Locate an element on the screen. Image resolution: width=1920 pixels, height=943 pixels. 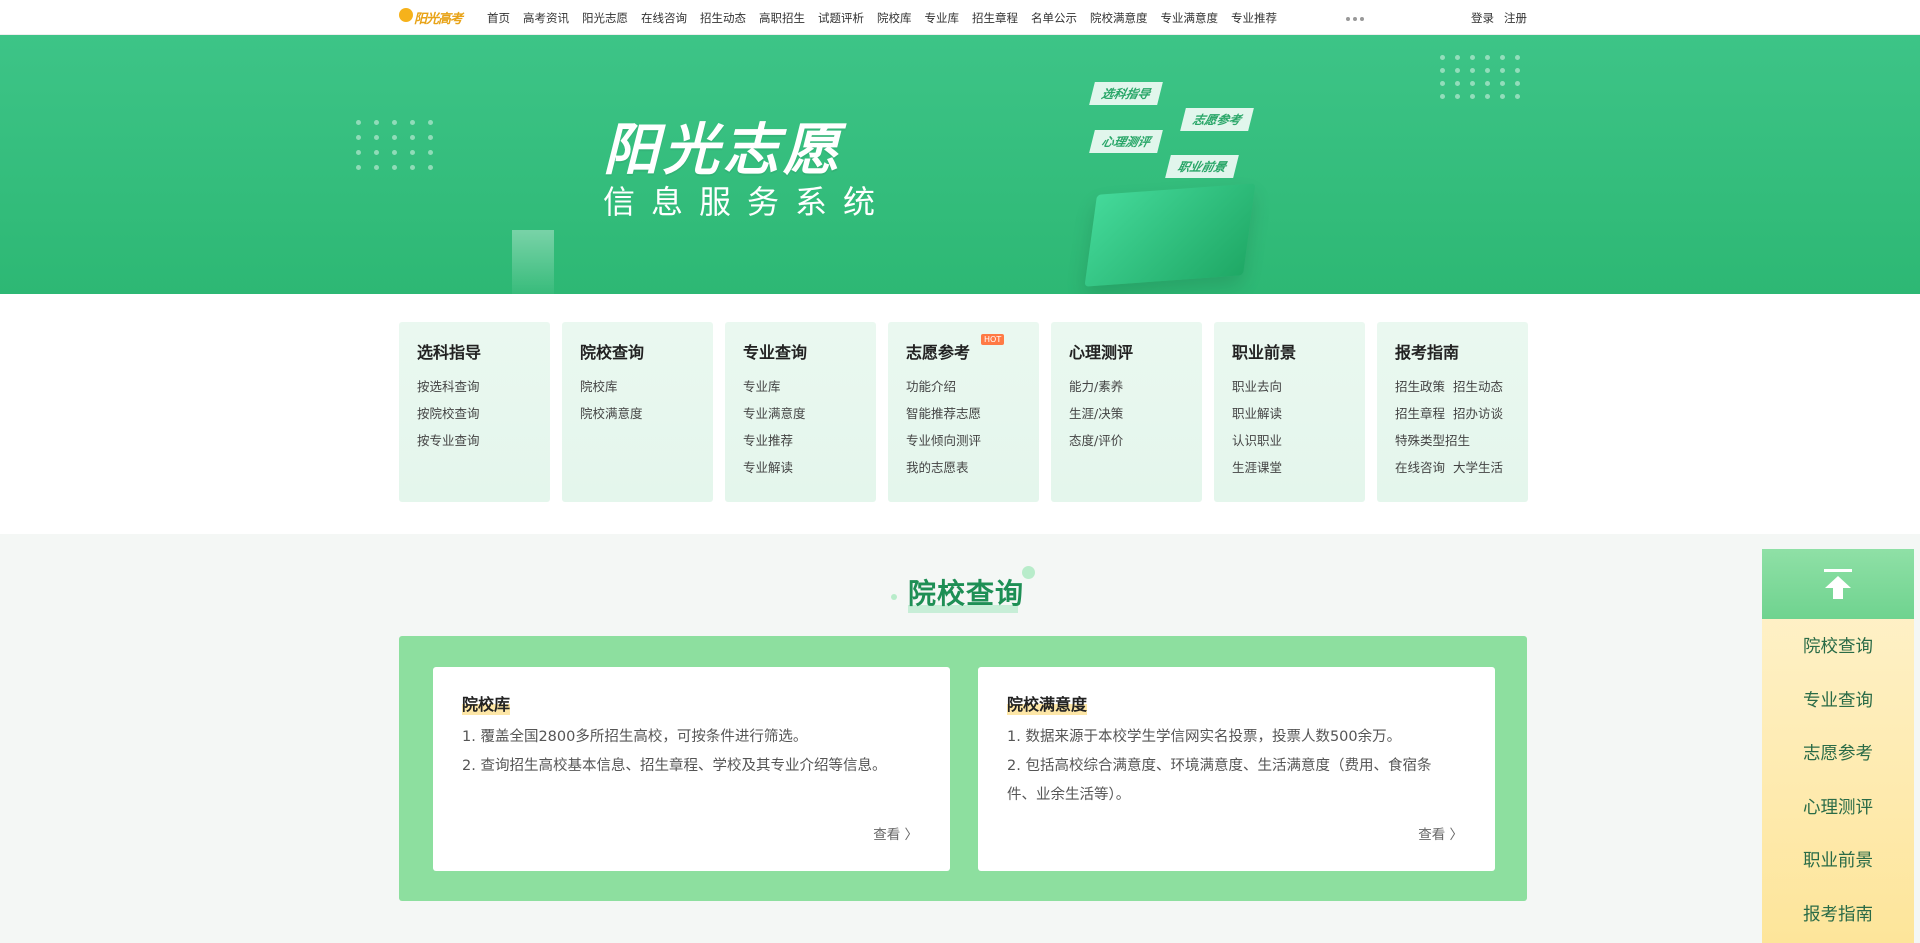
nav-item-list-public: 名单公示 is located at coordinates (1054, 18).